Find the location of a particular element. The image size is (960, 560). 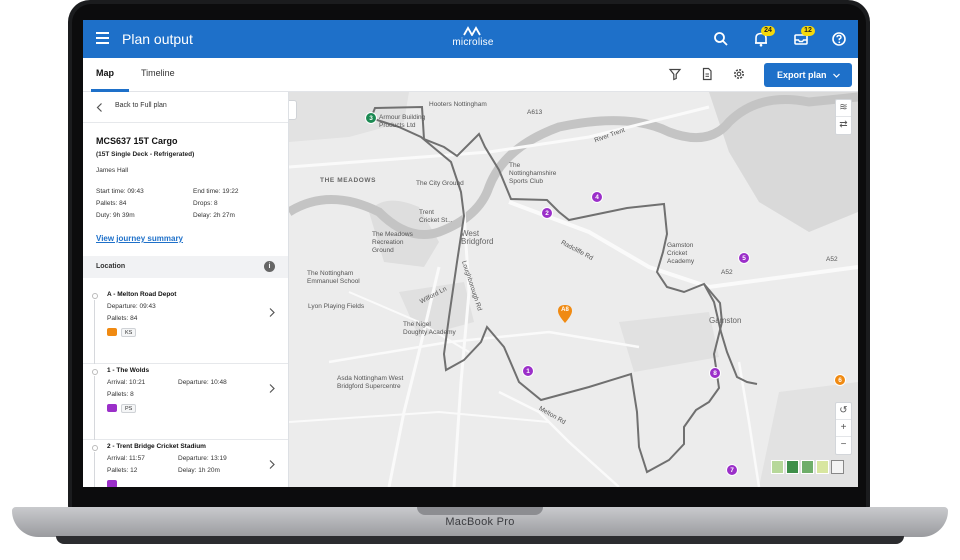

logo-icon is located at coordinates (472, 31).